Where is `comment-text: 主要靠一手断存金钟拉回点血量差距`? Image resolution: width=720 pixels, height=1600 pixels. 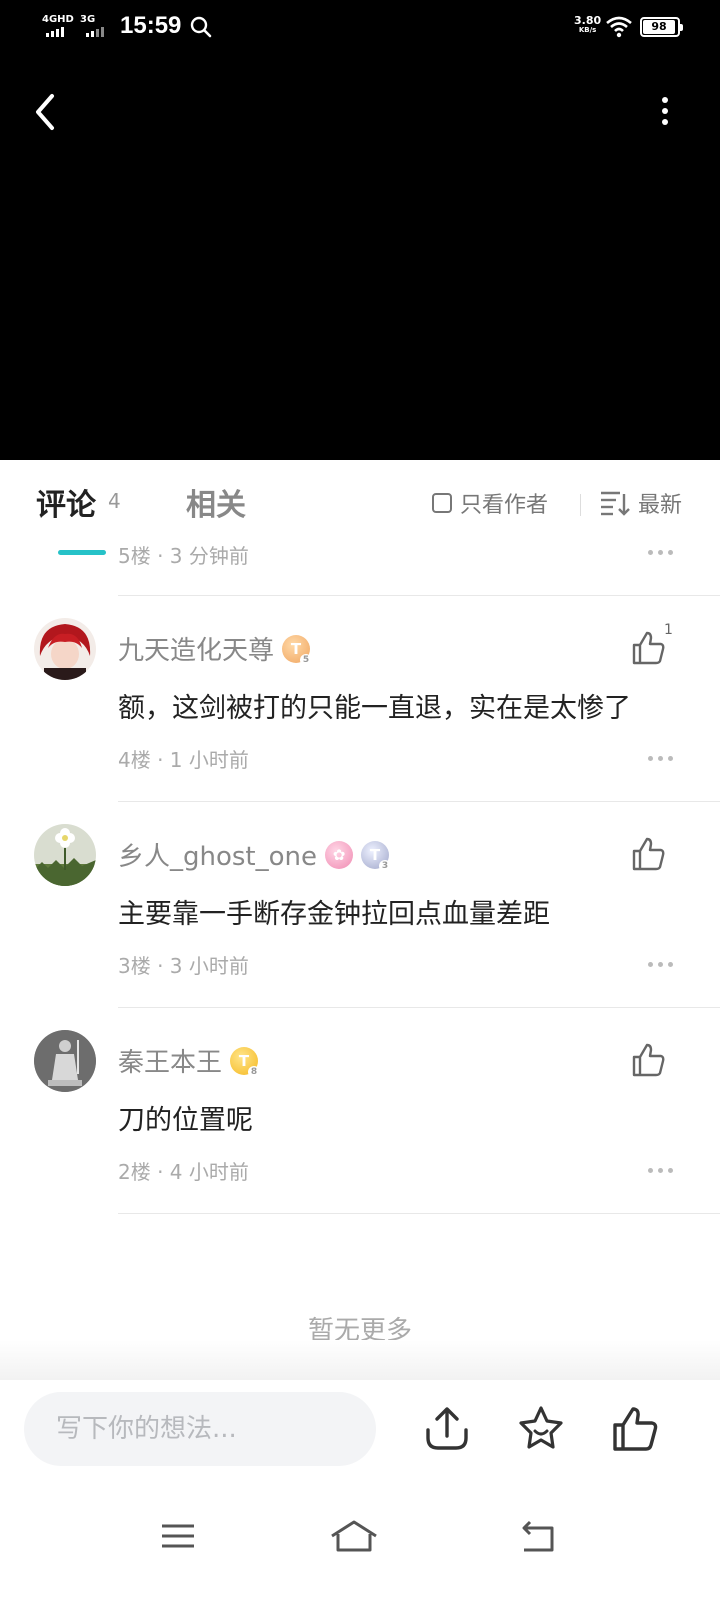
comment-text: 主要靠一手断存金钟拉回点血量差距 is located at coordinates (334, 914).